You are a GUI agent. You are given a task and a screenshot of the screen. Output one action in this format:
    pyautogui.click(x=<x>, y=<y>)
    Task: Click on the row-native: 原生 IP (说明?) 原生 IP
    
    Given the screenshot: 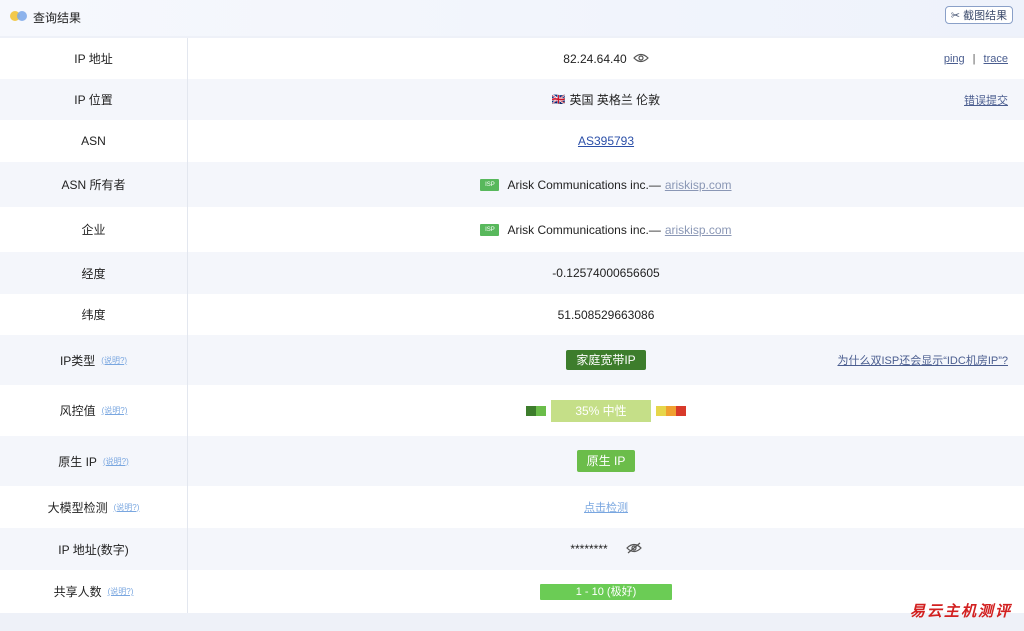 What is the action you would take?
    pyautogui.click(x=512, y=461)
    